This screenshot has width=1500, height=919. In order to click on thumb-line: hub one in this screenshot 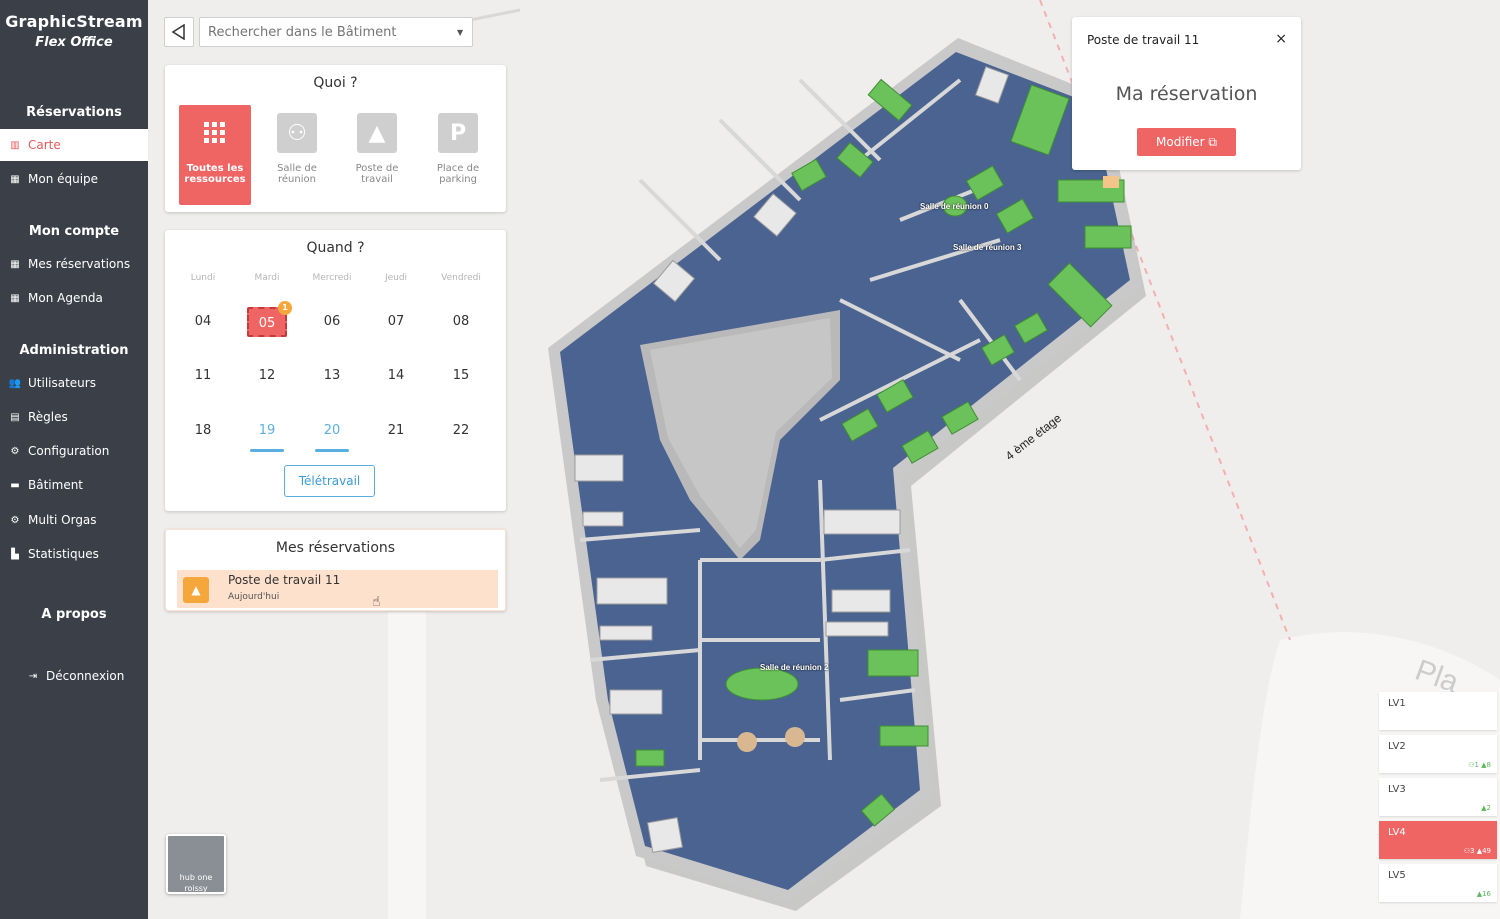, I will do `click(196, 877)`.